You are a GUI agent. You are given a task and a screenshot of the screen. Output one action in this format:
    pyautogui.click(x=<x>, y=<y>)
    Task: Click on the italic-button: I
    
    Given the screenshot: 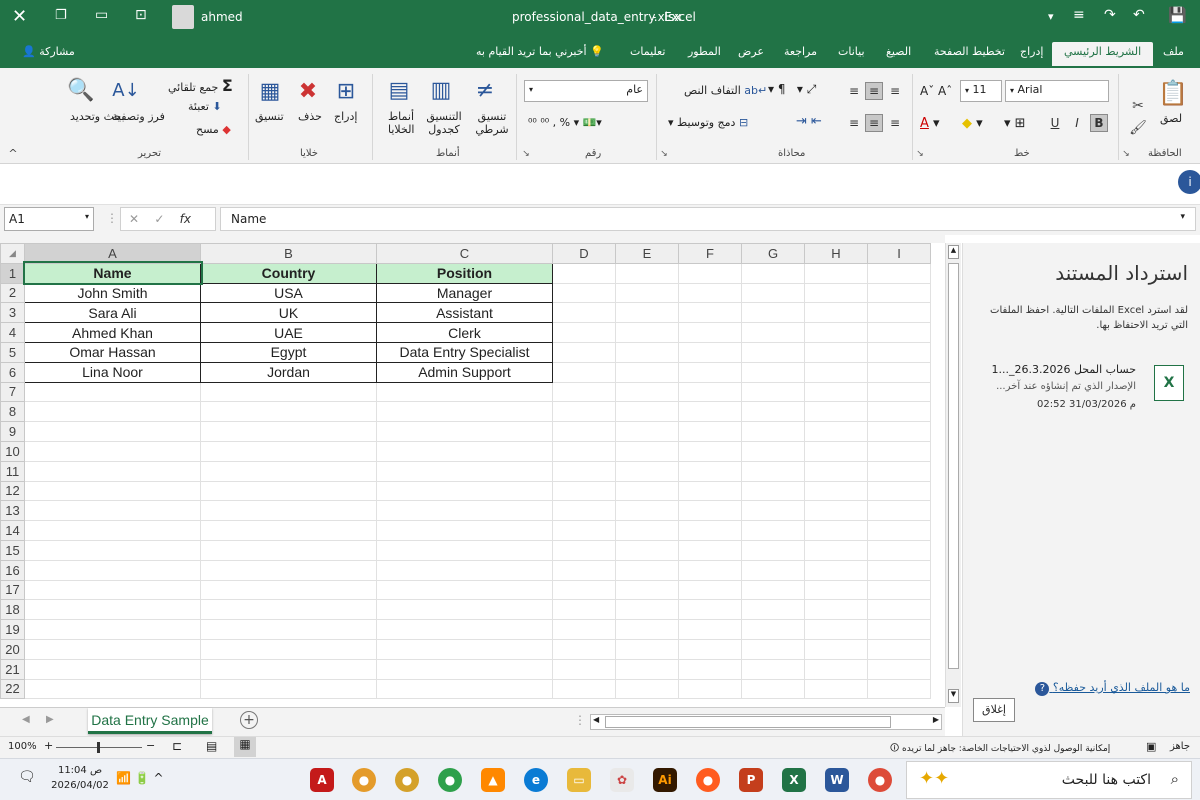 What is the action you would take?
    pyautogui.click(x=1077, y=123)
    